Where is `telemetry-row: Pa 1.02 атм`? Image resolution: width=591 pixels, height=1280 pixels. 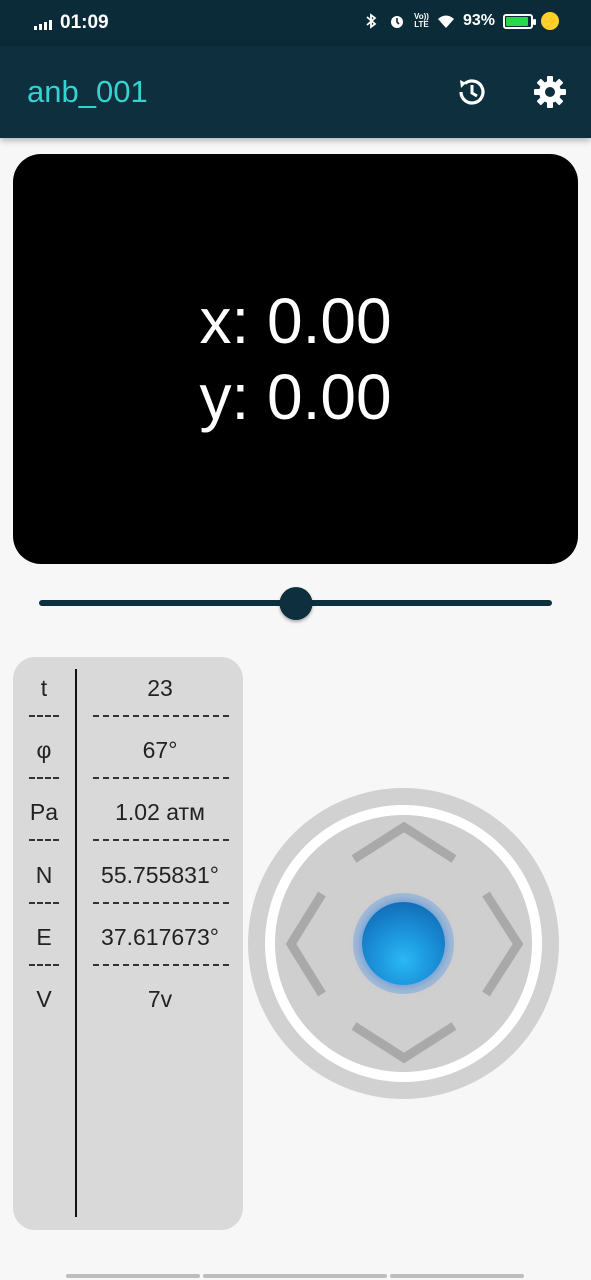
telemetry-row: Pa 1.02 атм is located at coordinates (128, 813).